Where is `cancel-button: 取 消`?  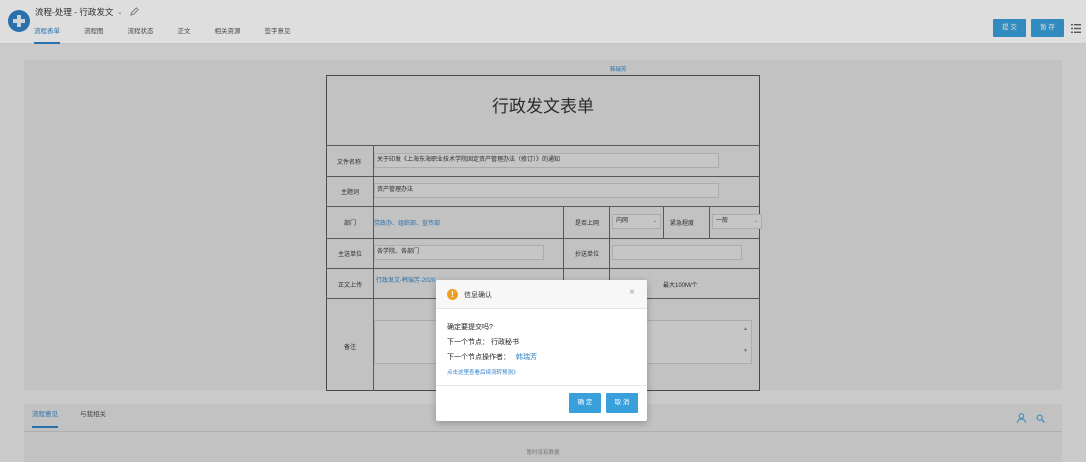
cancel-button: 取 消 is located at coordinates (622, 403).